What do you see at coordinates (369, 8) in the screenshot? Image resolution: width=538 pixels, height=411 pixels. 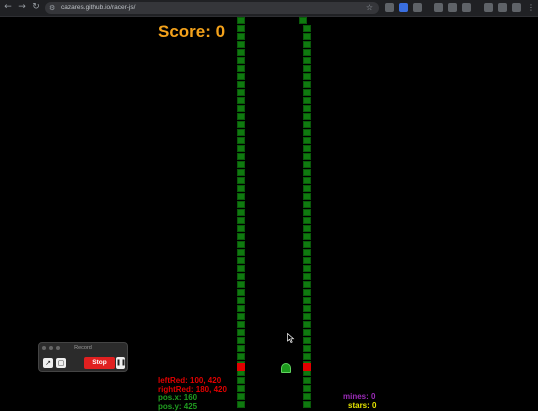 I see `star-icon: ☆` at bounding box center [369, 8].